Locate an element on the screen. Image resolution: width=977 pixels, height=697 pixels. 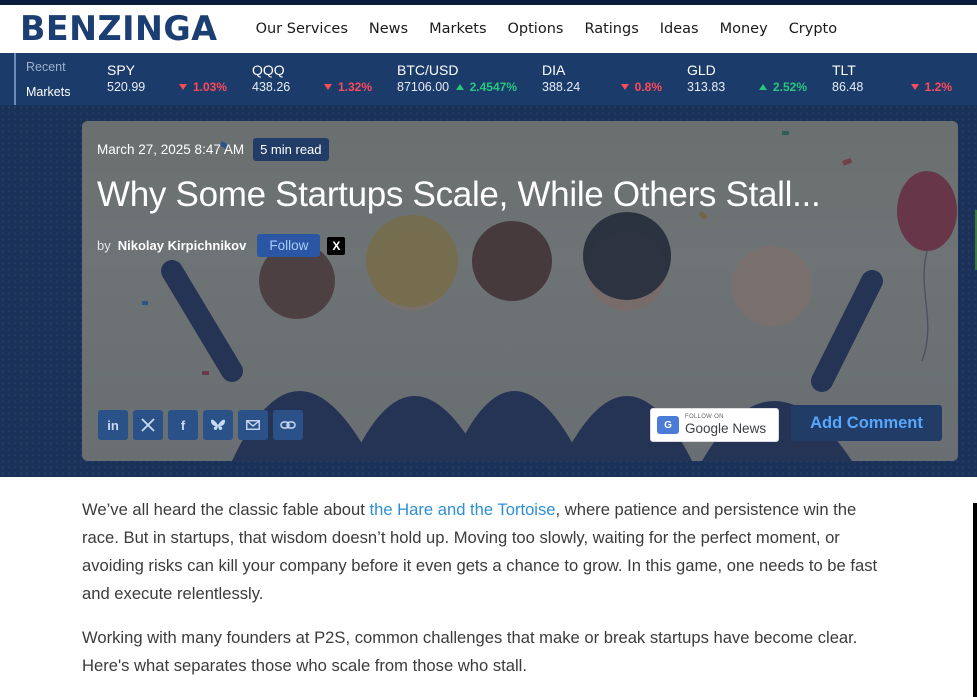
nav-crypto: Crypto is located at coordinates (813, 29).